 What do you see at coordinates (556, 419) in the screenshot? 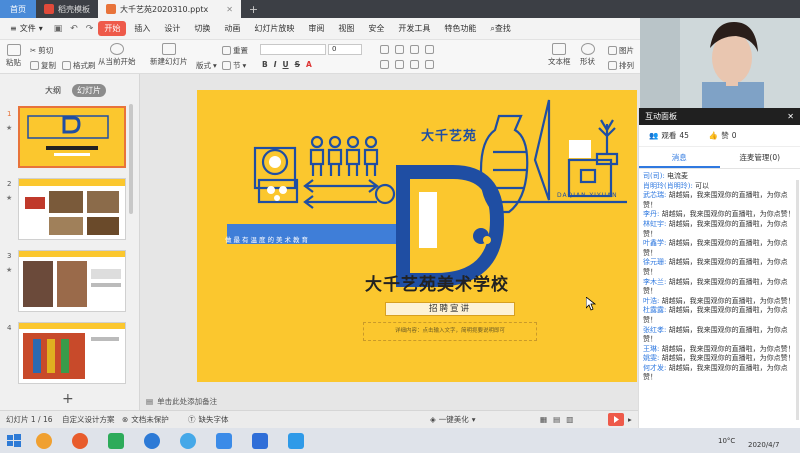
I see `sorter-view-icon: ▤` at bounding box center [556, 419].